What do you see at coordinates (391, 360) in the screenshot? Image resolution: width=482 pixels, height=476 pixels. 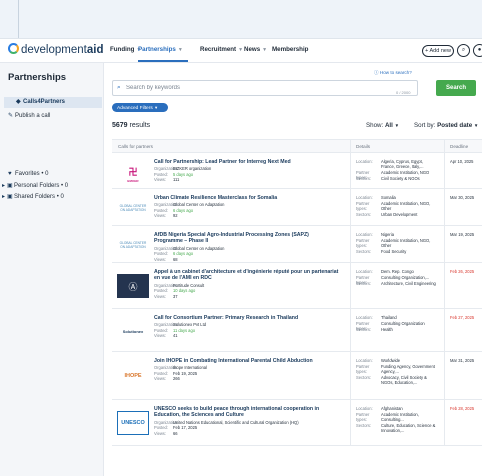 I see `location-value: Worldwide` at bounding box center [391, 360].